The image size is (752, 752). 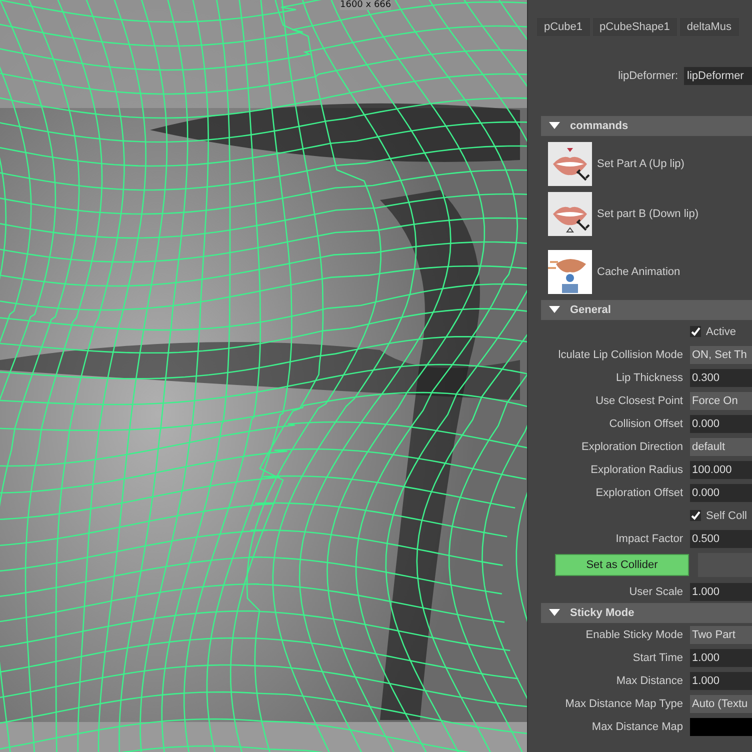 I want to click on command-label: Set part B (Down lip), so click(x=647, y=214).